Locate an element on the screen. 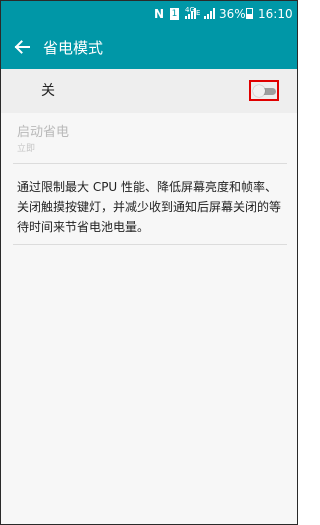 The width and height of the screenshot is (320, 525). toggle-state-label: 关 is located at coordinates (48, 91).